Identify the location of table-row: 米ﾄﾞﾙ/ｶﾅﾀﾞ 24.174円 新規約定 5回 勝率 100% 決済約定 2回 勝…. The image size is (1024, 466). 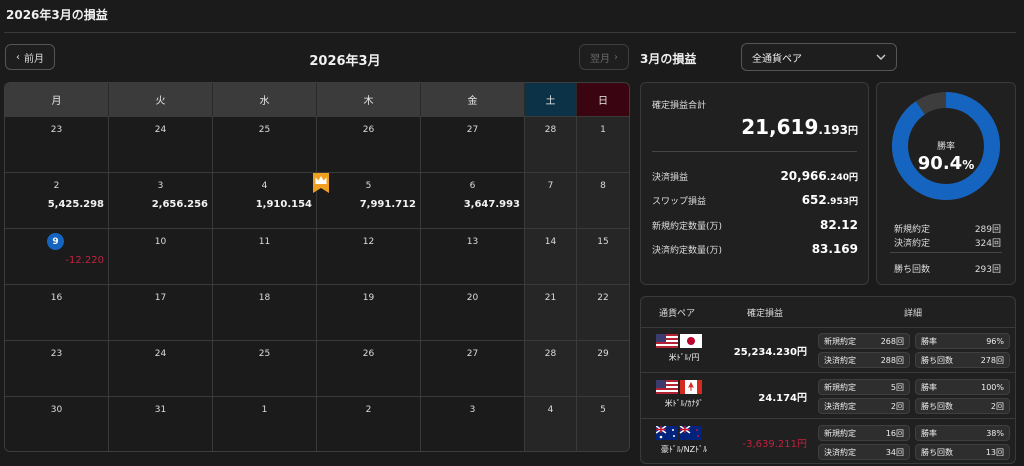
(828, 396).